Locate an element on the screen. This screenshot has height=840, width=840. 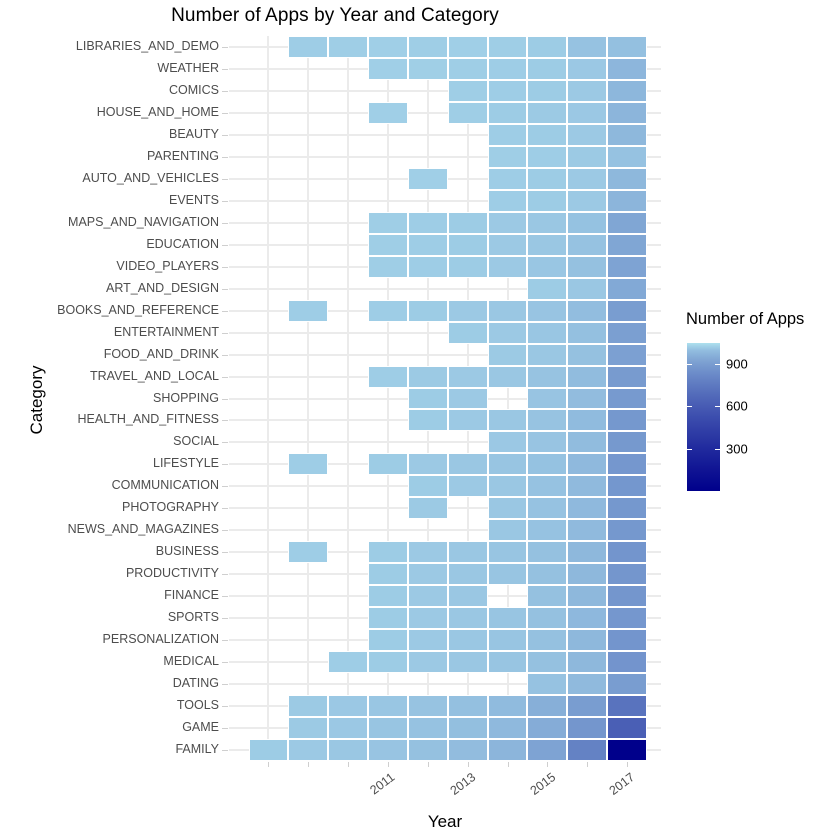
legend-colorbar is located at coordinates (703, 417).